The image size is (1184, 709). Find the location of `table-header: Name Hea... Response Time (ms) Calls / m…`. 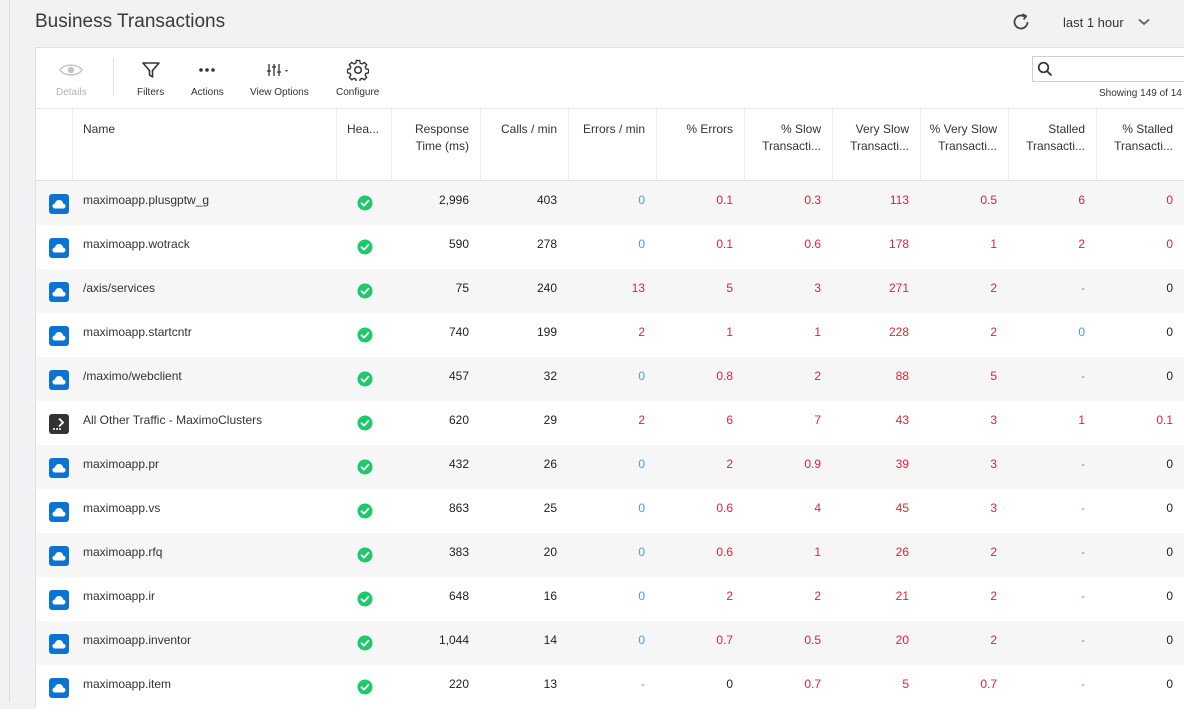

table-header: Name Hea... Response Time (ms) Calls / m… is located at coordinates (610, 144).